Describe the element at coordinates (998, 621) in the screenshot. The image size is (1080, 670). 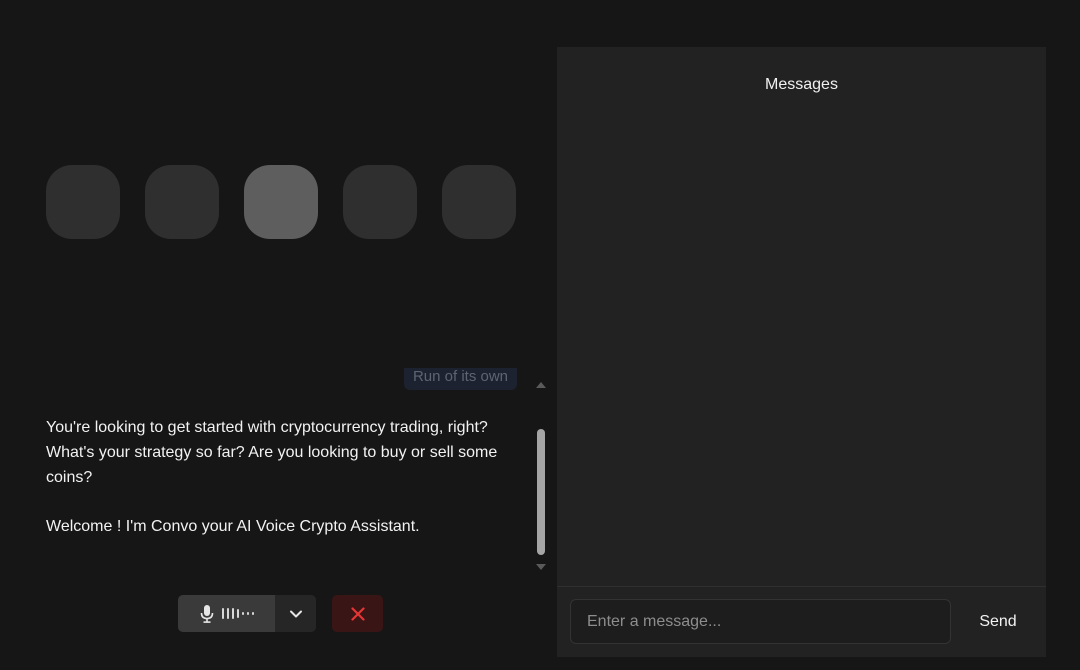
I see `send-button: Send` at that location.